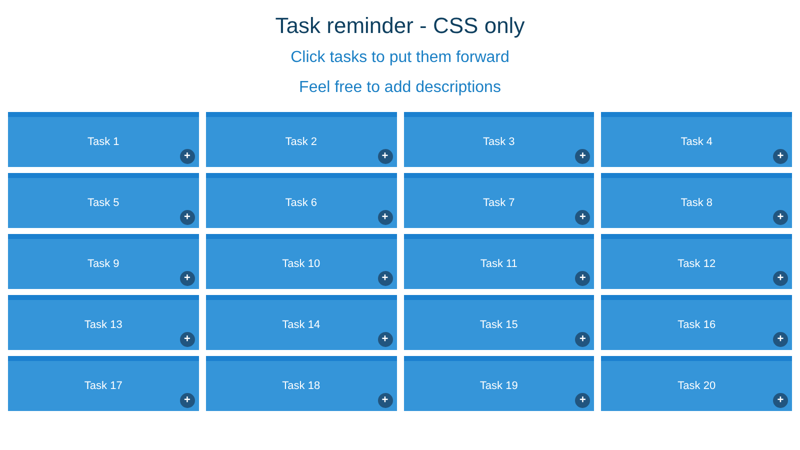 The height and width of the screenshot is (450, 800). I want to click on task-card: Task 15 +, so click(499, 322).